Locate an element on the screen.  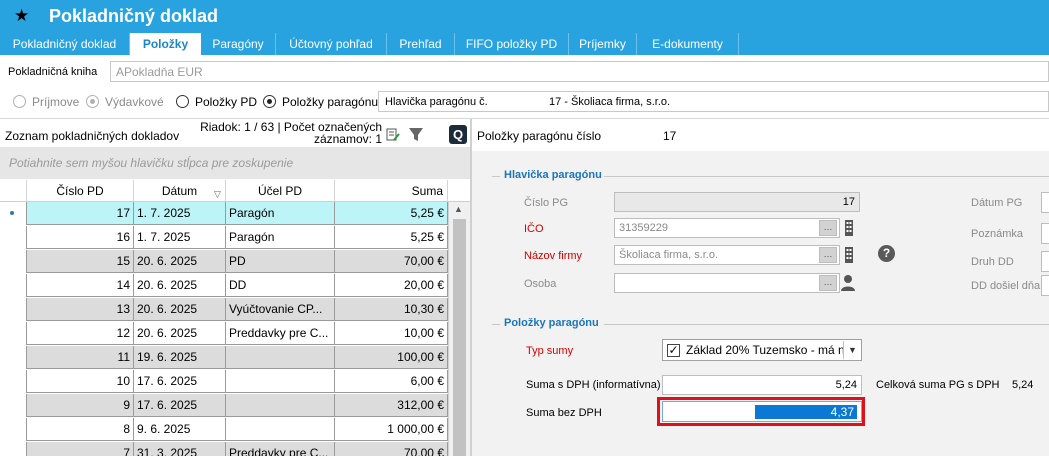
column-datum: Dátum ▽ is located at coordinates (180, 191).